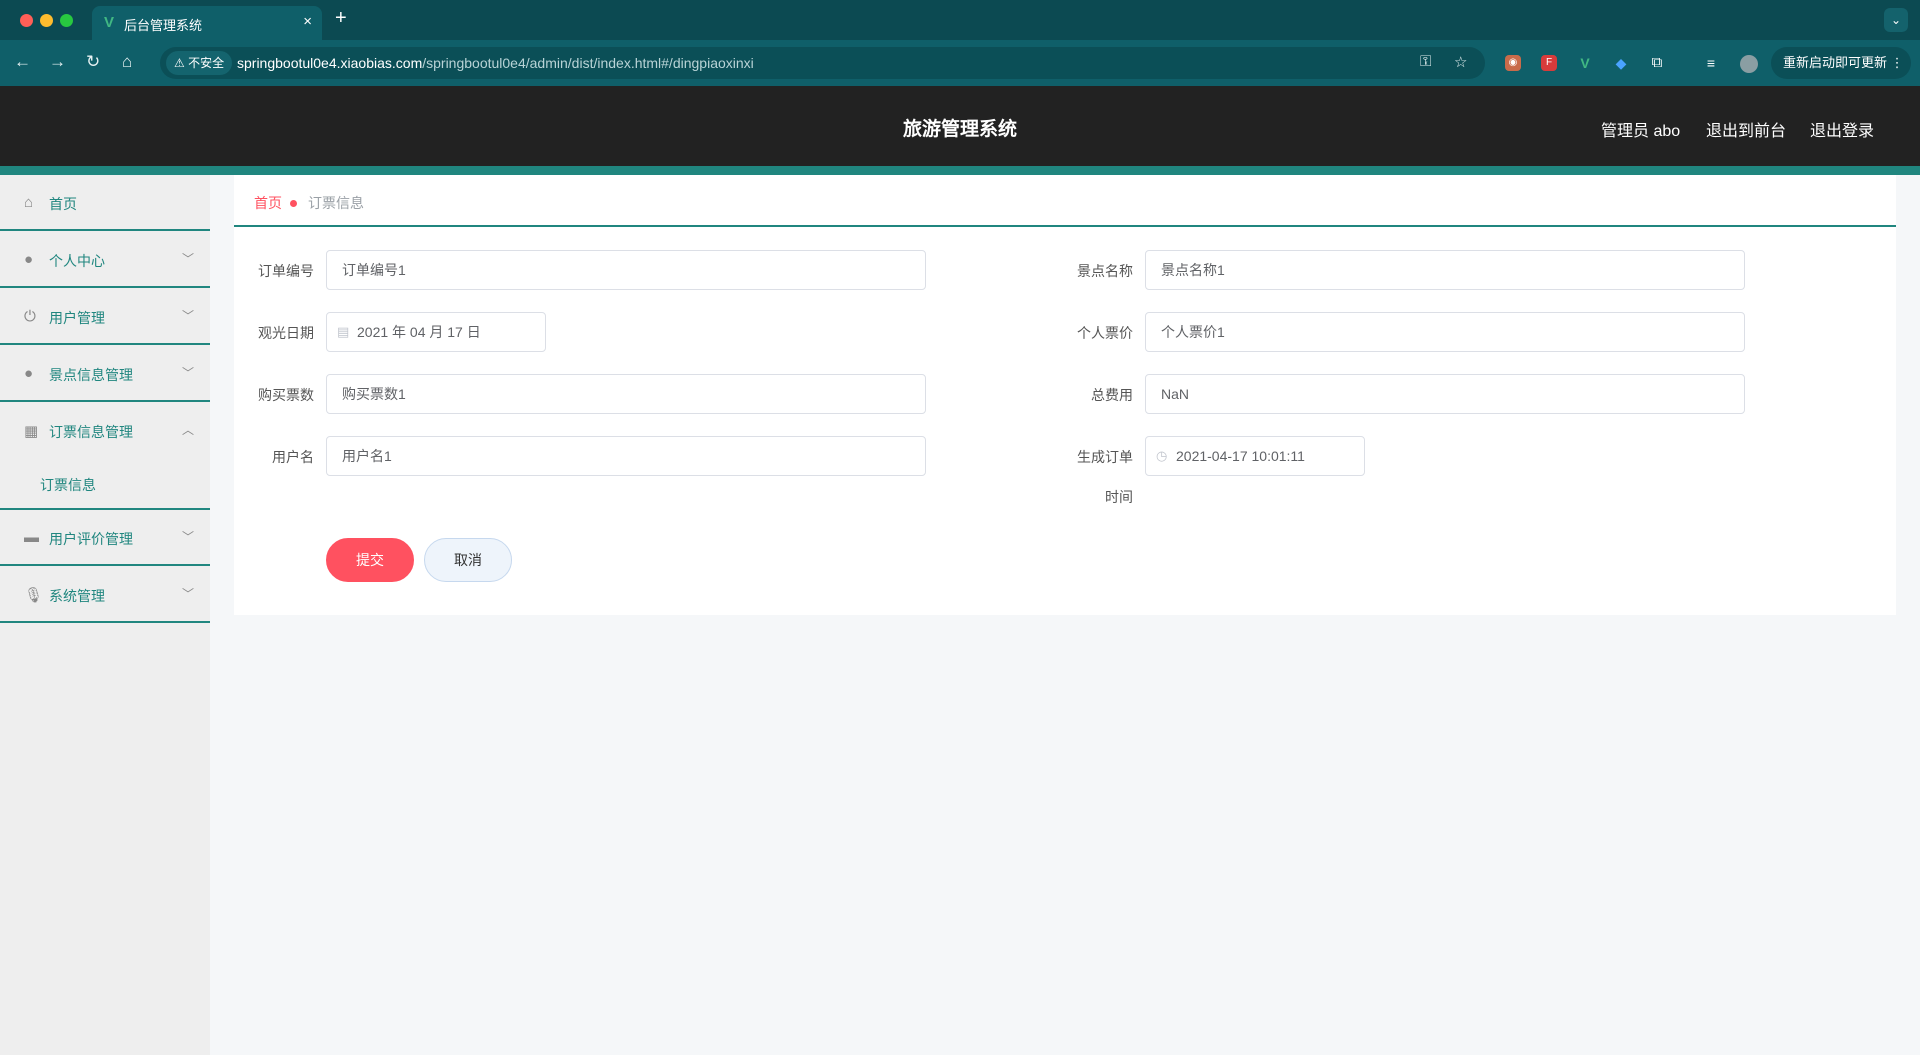  Describe the element at coordinates (207, 23) in the screenshot. I see `browser-tab: V 后台管理系统 ×` at that location.